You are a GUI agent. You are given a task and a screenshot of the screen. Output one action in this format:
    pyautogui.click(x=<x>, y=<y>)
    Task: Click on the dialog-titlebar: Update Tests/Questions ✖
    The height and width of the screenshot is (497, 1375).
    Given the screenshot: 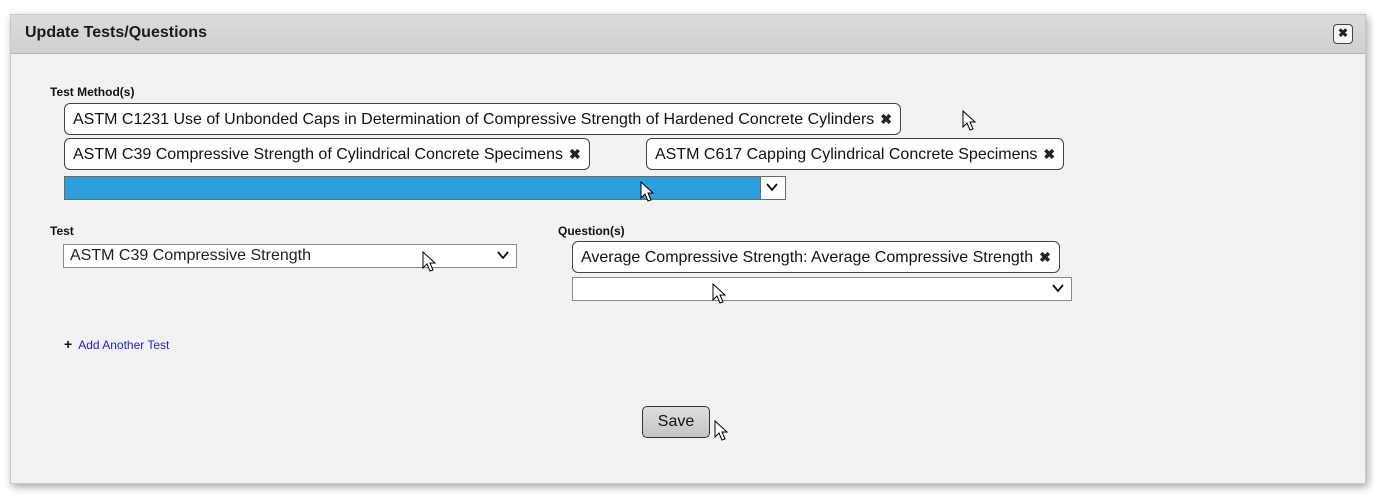 What is the action you would take?
    pyautogui.click(x=688, y=34)
    